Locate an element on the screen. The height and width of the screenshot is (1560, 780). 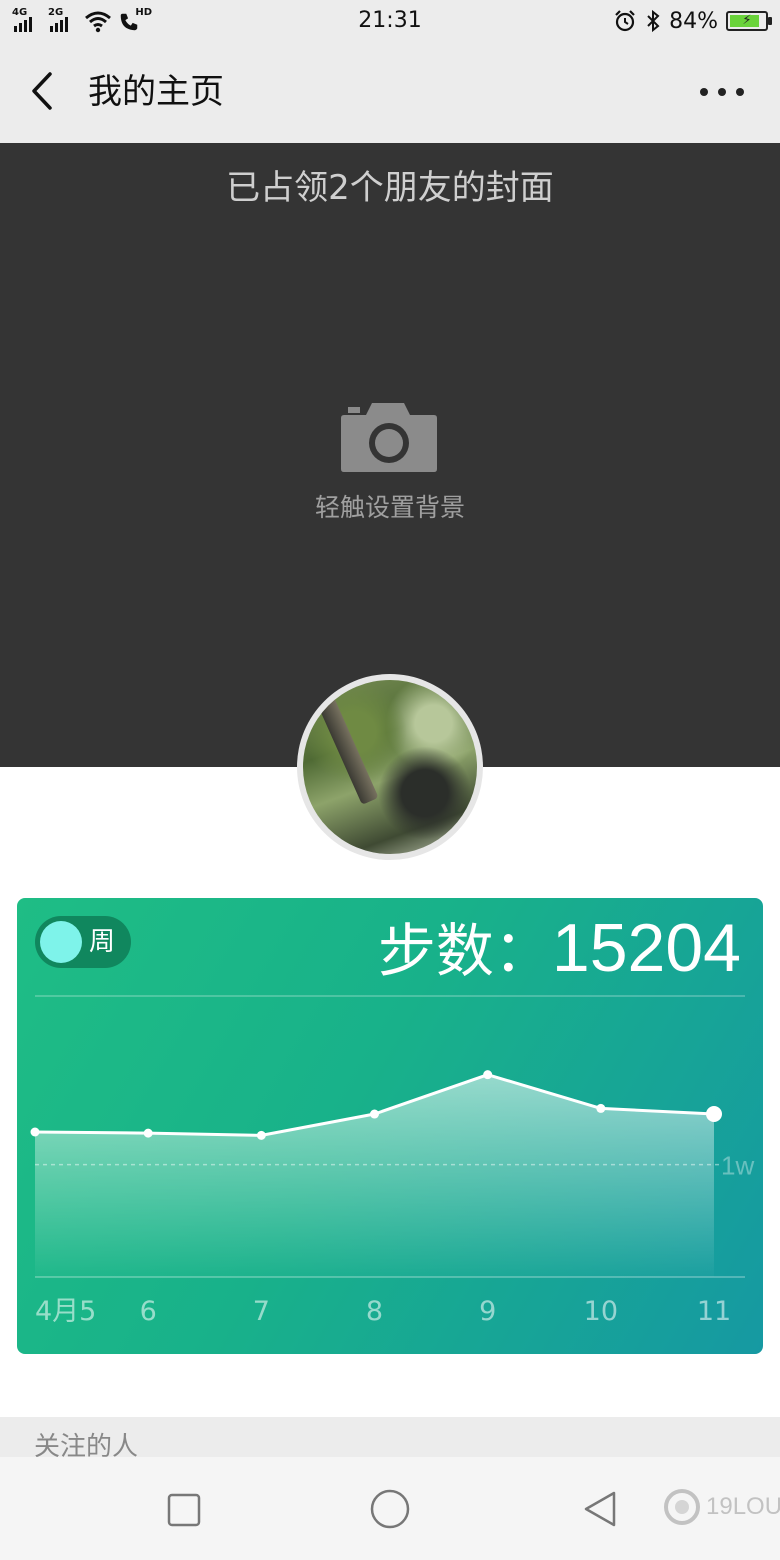
x-tick-label: 9 is located at coordinates (487, 1311).